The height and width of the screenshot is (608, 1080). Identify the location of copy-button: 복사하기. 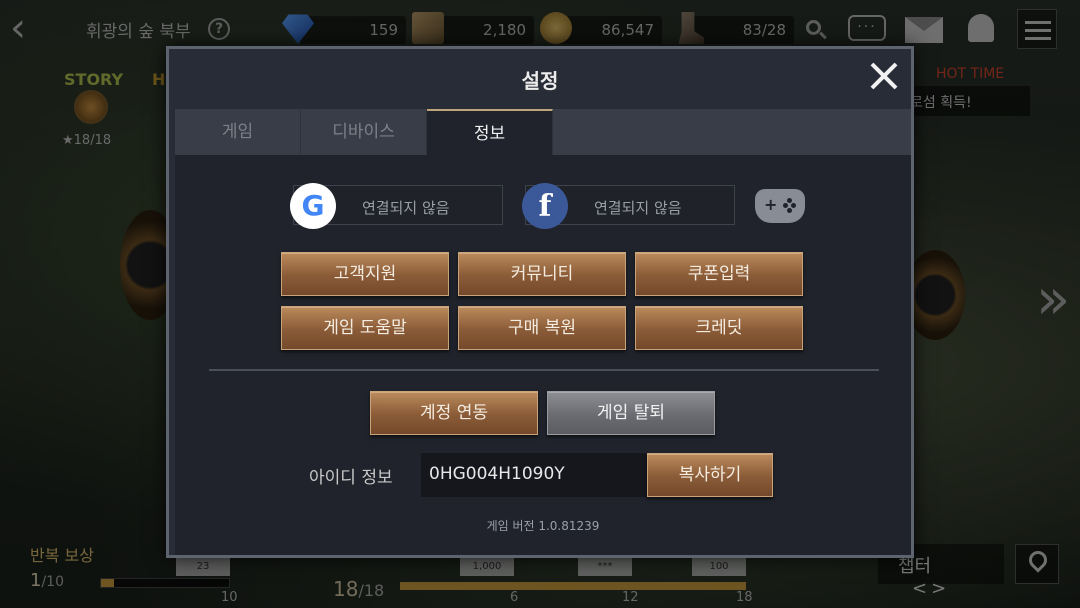
(710, 475).